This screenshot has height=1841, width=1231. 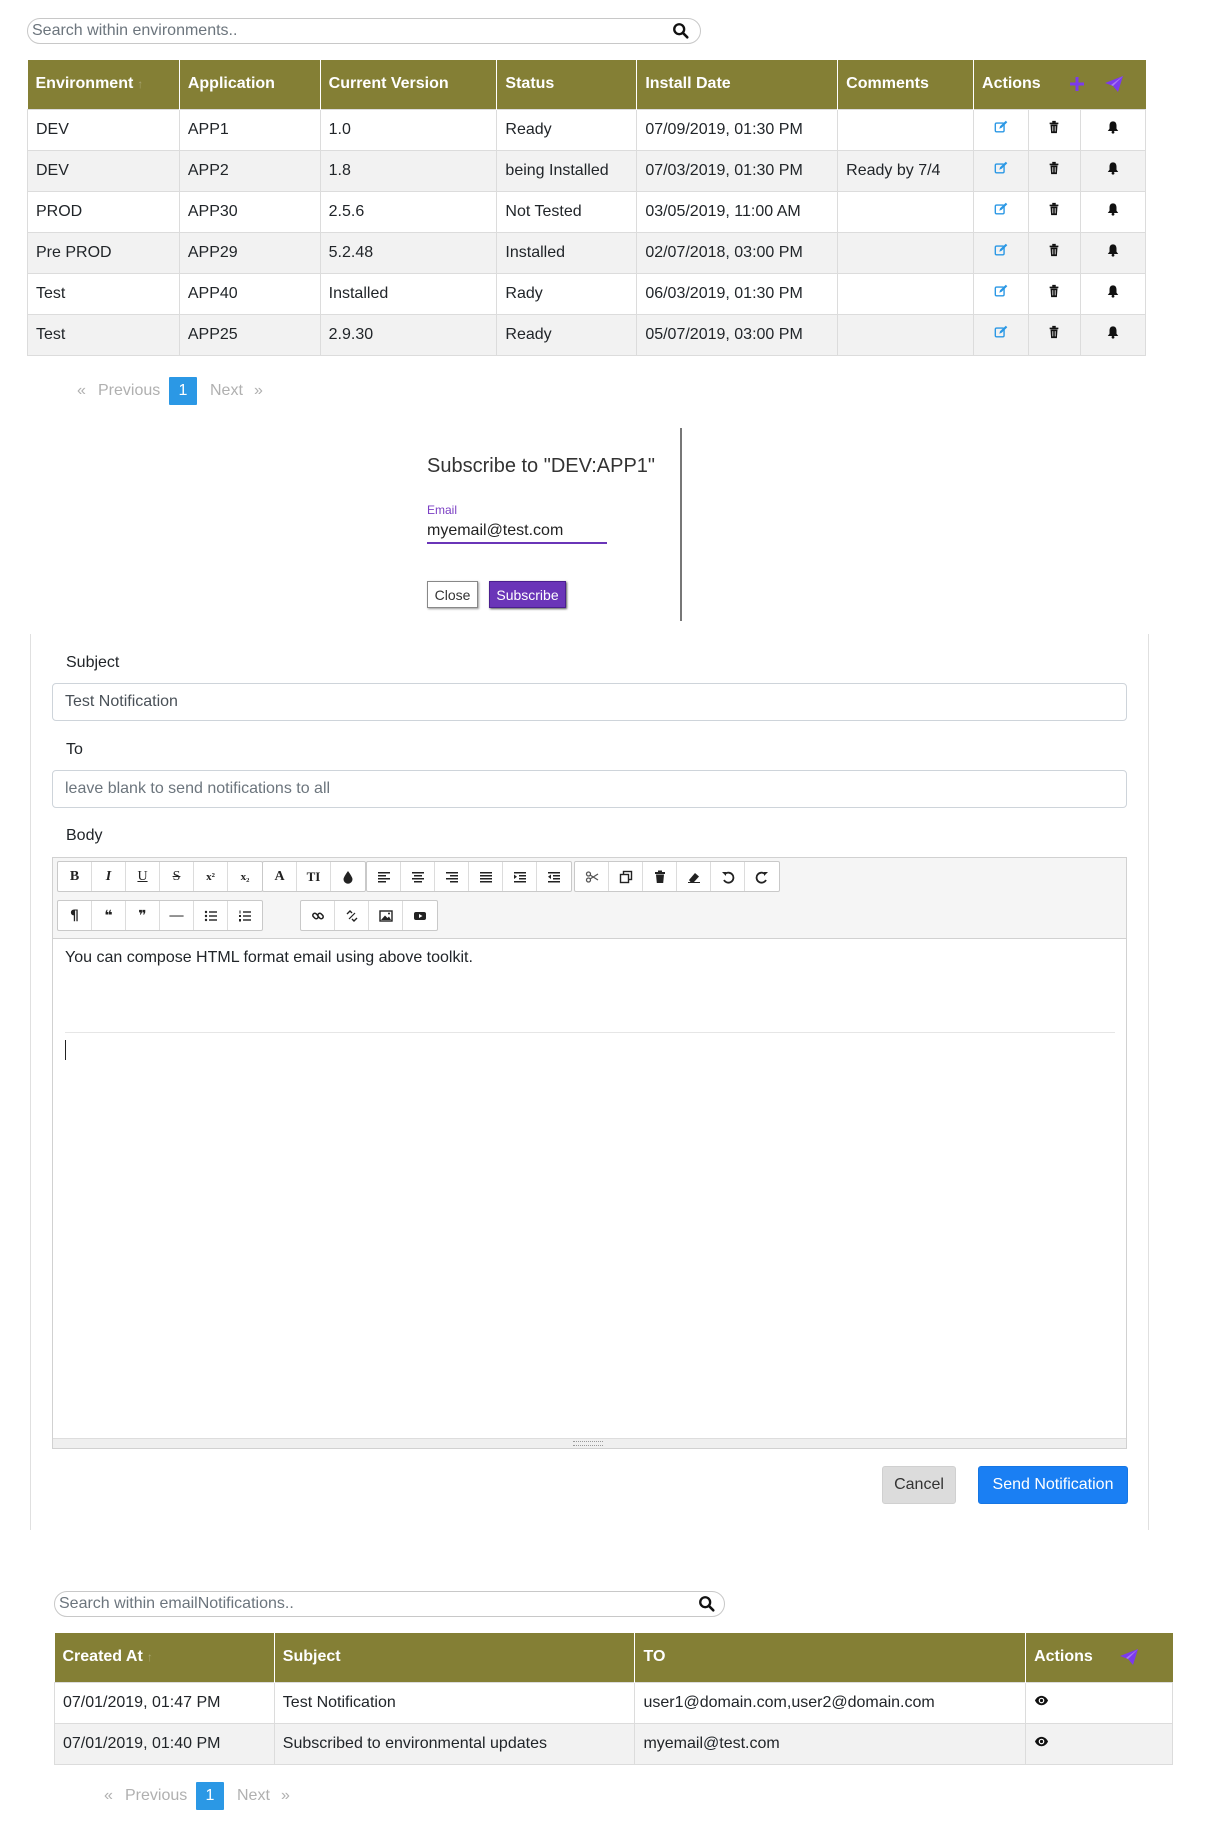 What do you see at coordinates (318, 915) in the screenshot?
I see `link-button` at bounding box center [318, 915].